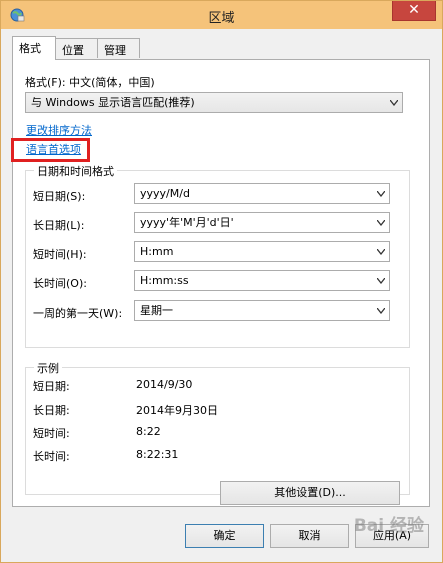 This screenshot has width=443, height=563. I want to click on example-short-time-value: 8:22, so click(148, 431).